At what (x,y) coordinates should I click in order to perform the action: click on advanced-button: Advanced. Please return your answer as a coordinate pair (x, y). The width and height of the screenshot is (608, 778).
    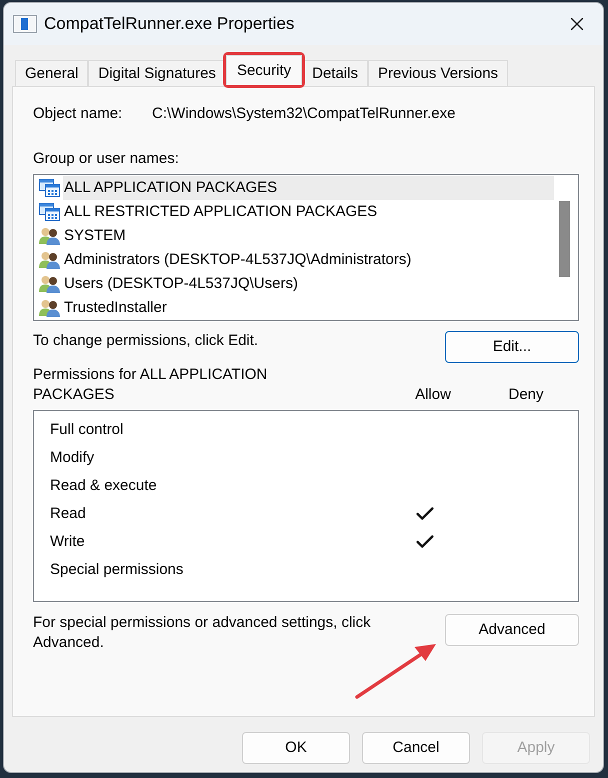
    Looking at the image, I should click on (512, 630).